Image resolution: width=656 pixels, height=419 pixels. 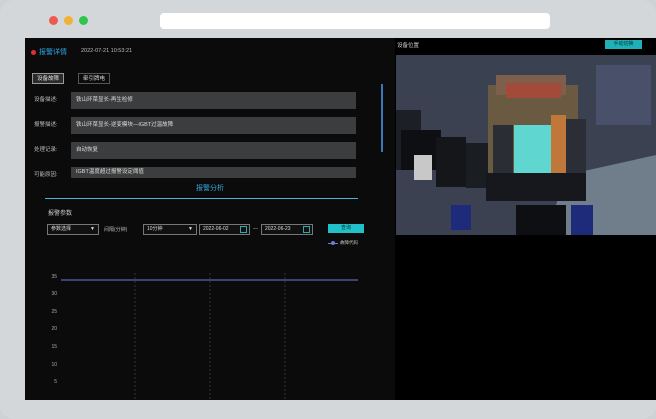 What do you see at coordinates (623, 44) in the screenshot?
I see `manual-switch-button: 手动切换` at bounding box center [623, 44].